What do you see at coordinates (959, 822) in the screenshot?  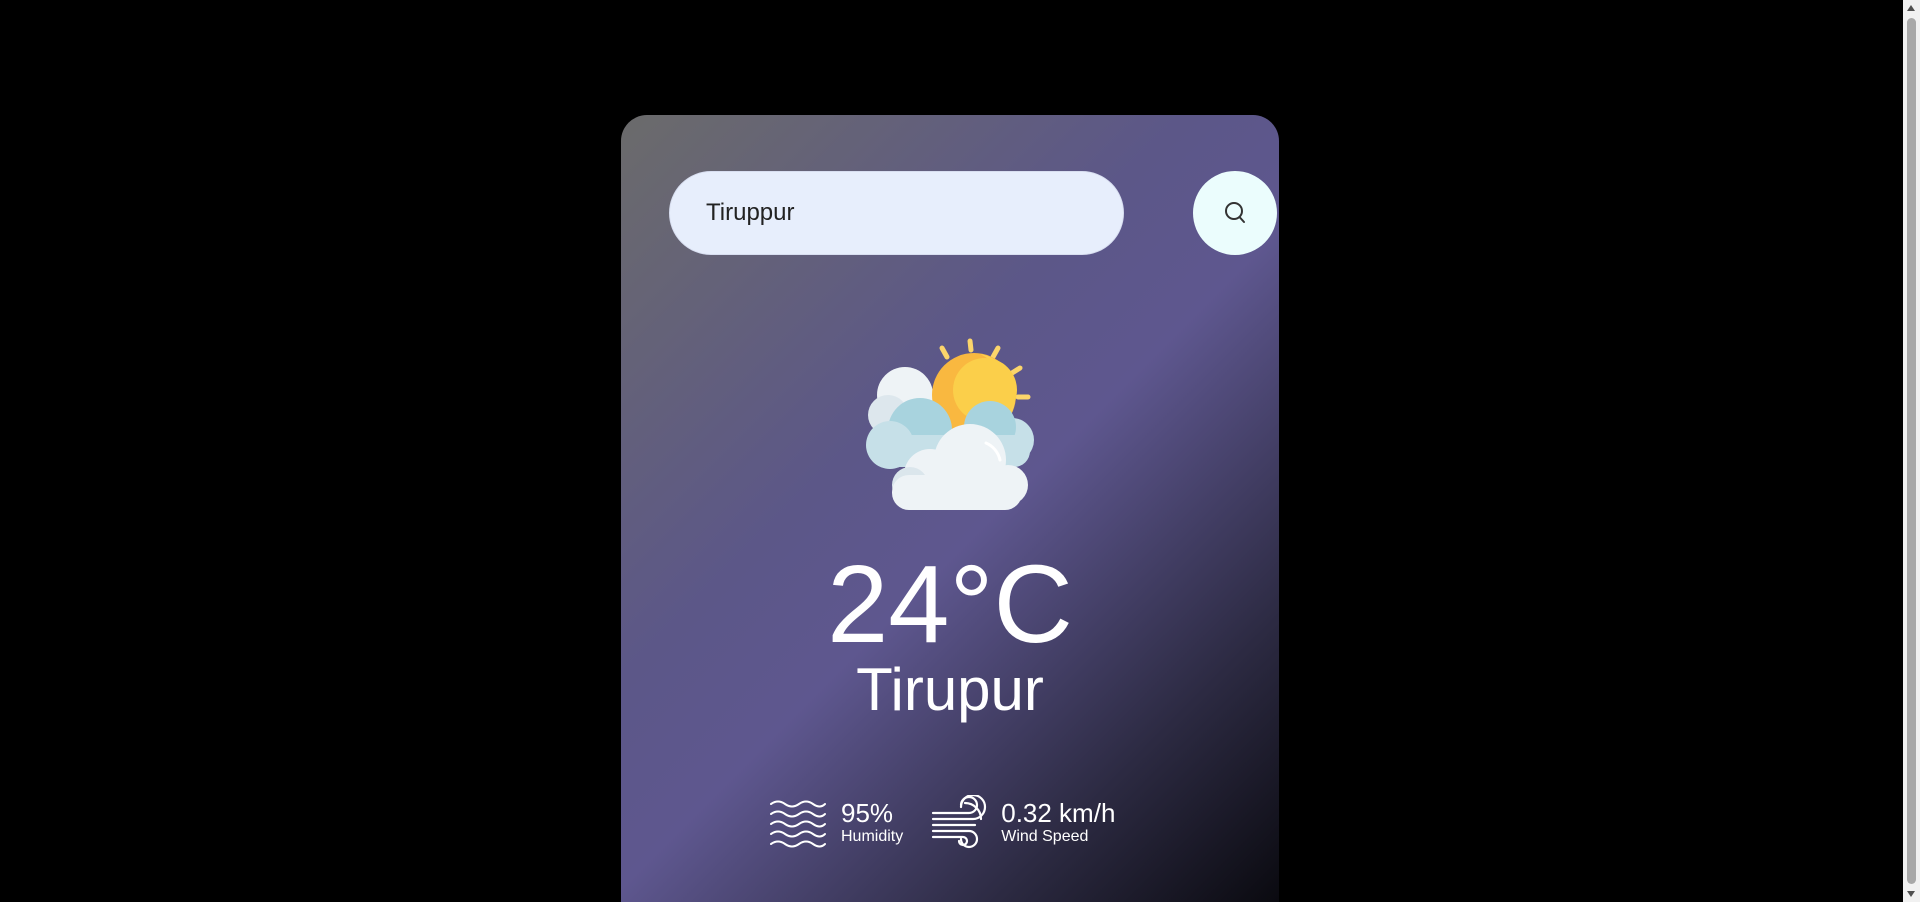 I see `wind-icon` at bounding box center [959, 822].